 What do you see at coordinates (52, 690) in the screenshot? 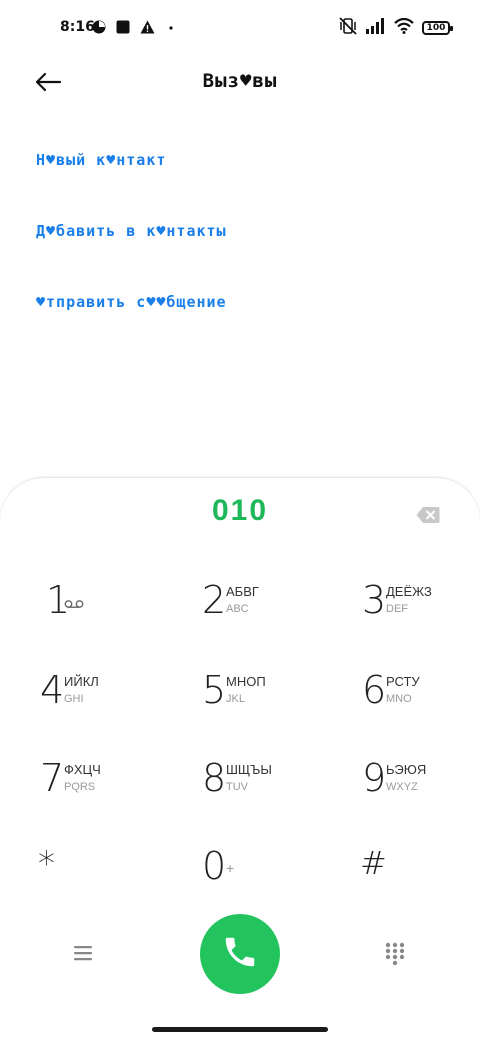
I see `key-digit: 4` at bounding box center [52, 690].